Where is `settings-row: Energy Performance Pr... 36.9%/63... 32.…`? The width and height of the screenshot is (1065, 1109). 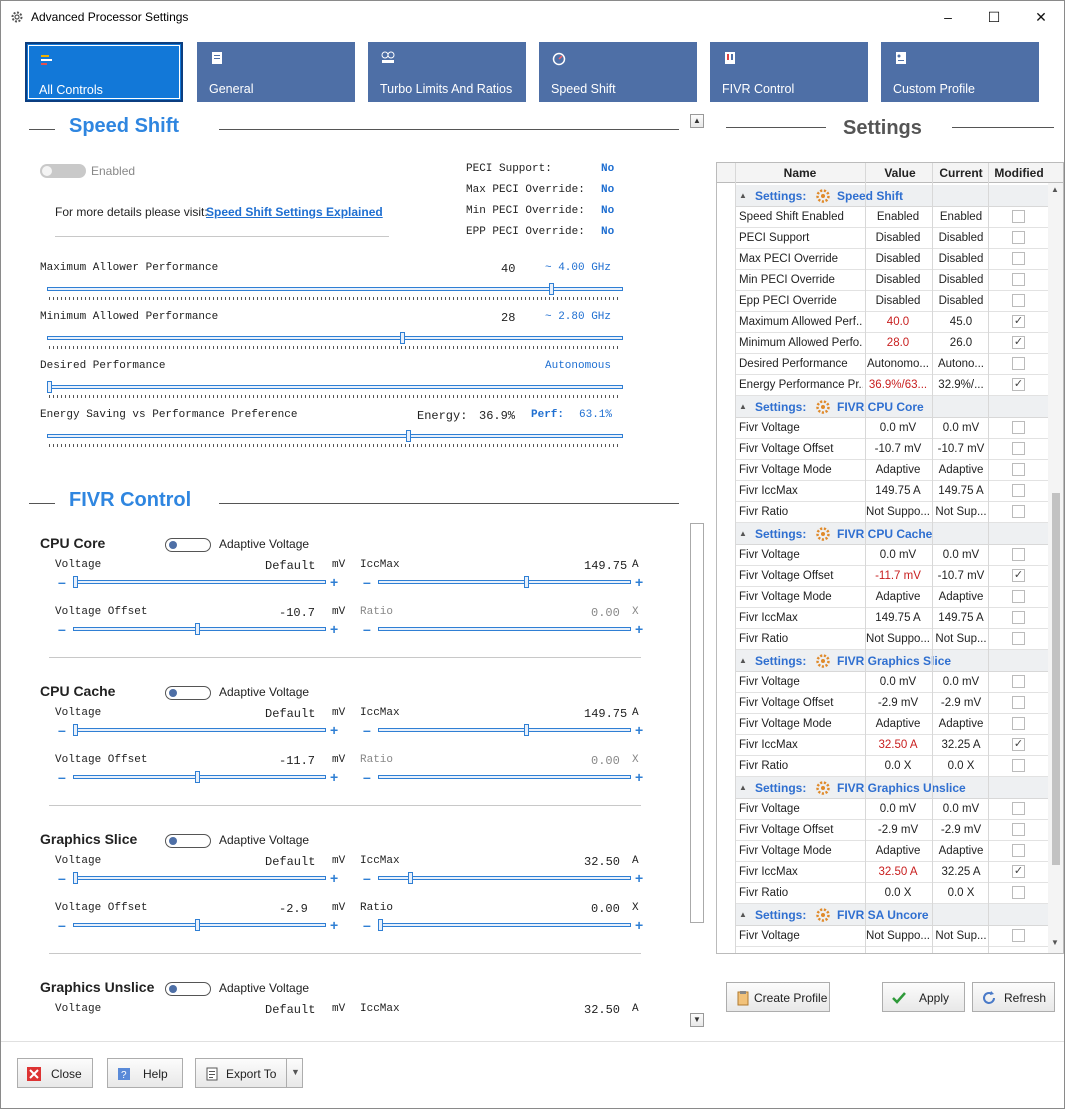 settings-row: Energy Performance Pr... 36.9%/63... 32.… is located at coordinates (891, 385).